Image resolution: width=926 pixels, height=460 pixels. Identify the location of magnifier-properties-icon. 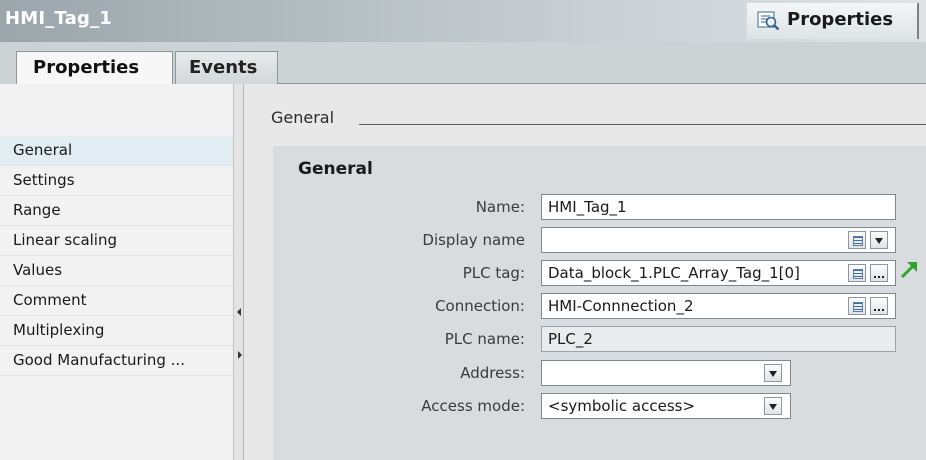
(769, 21).